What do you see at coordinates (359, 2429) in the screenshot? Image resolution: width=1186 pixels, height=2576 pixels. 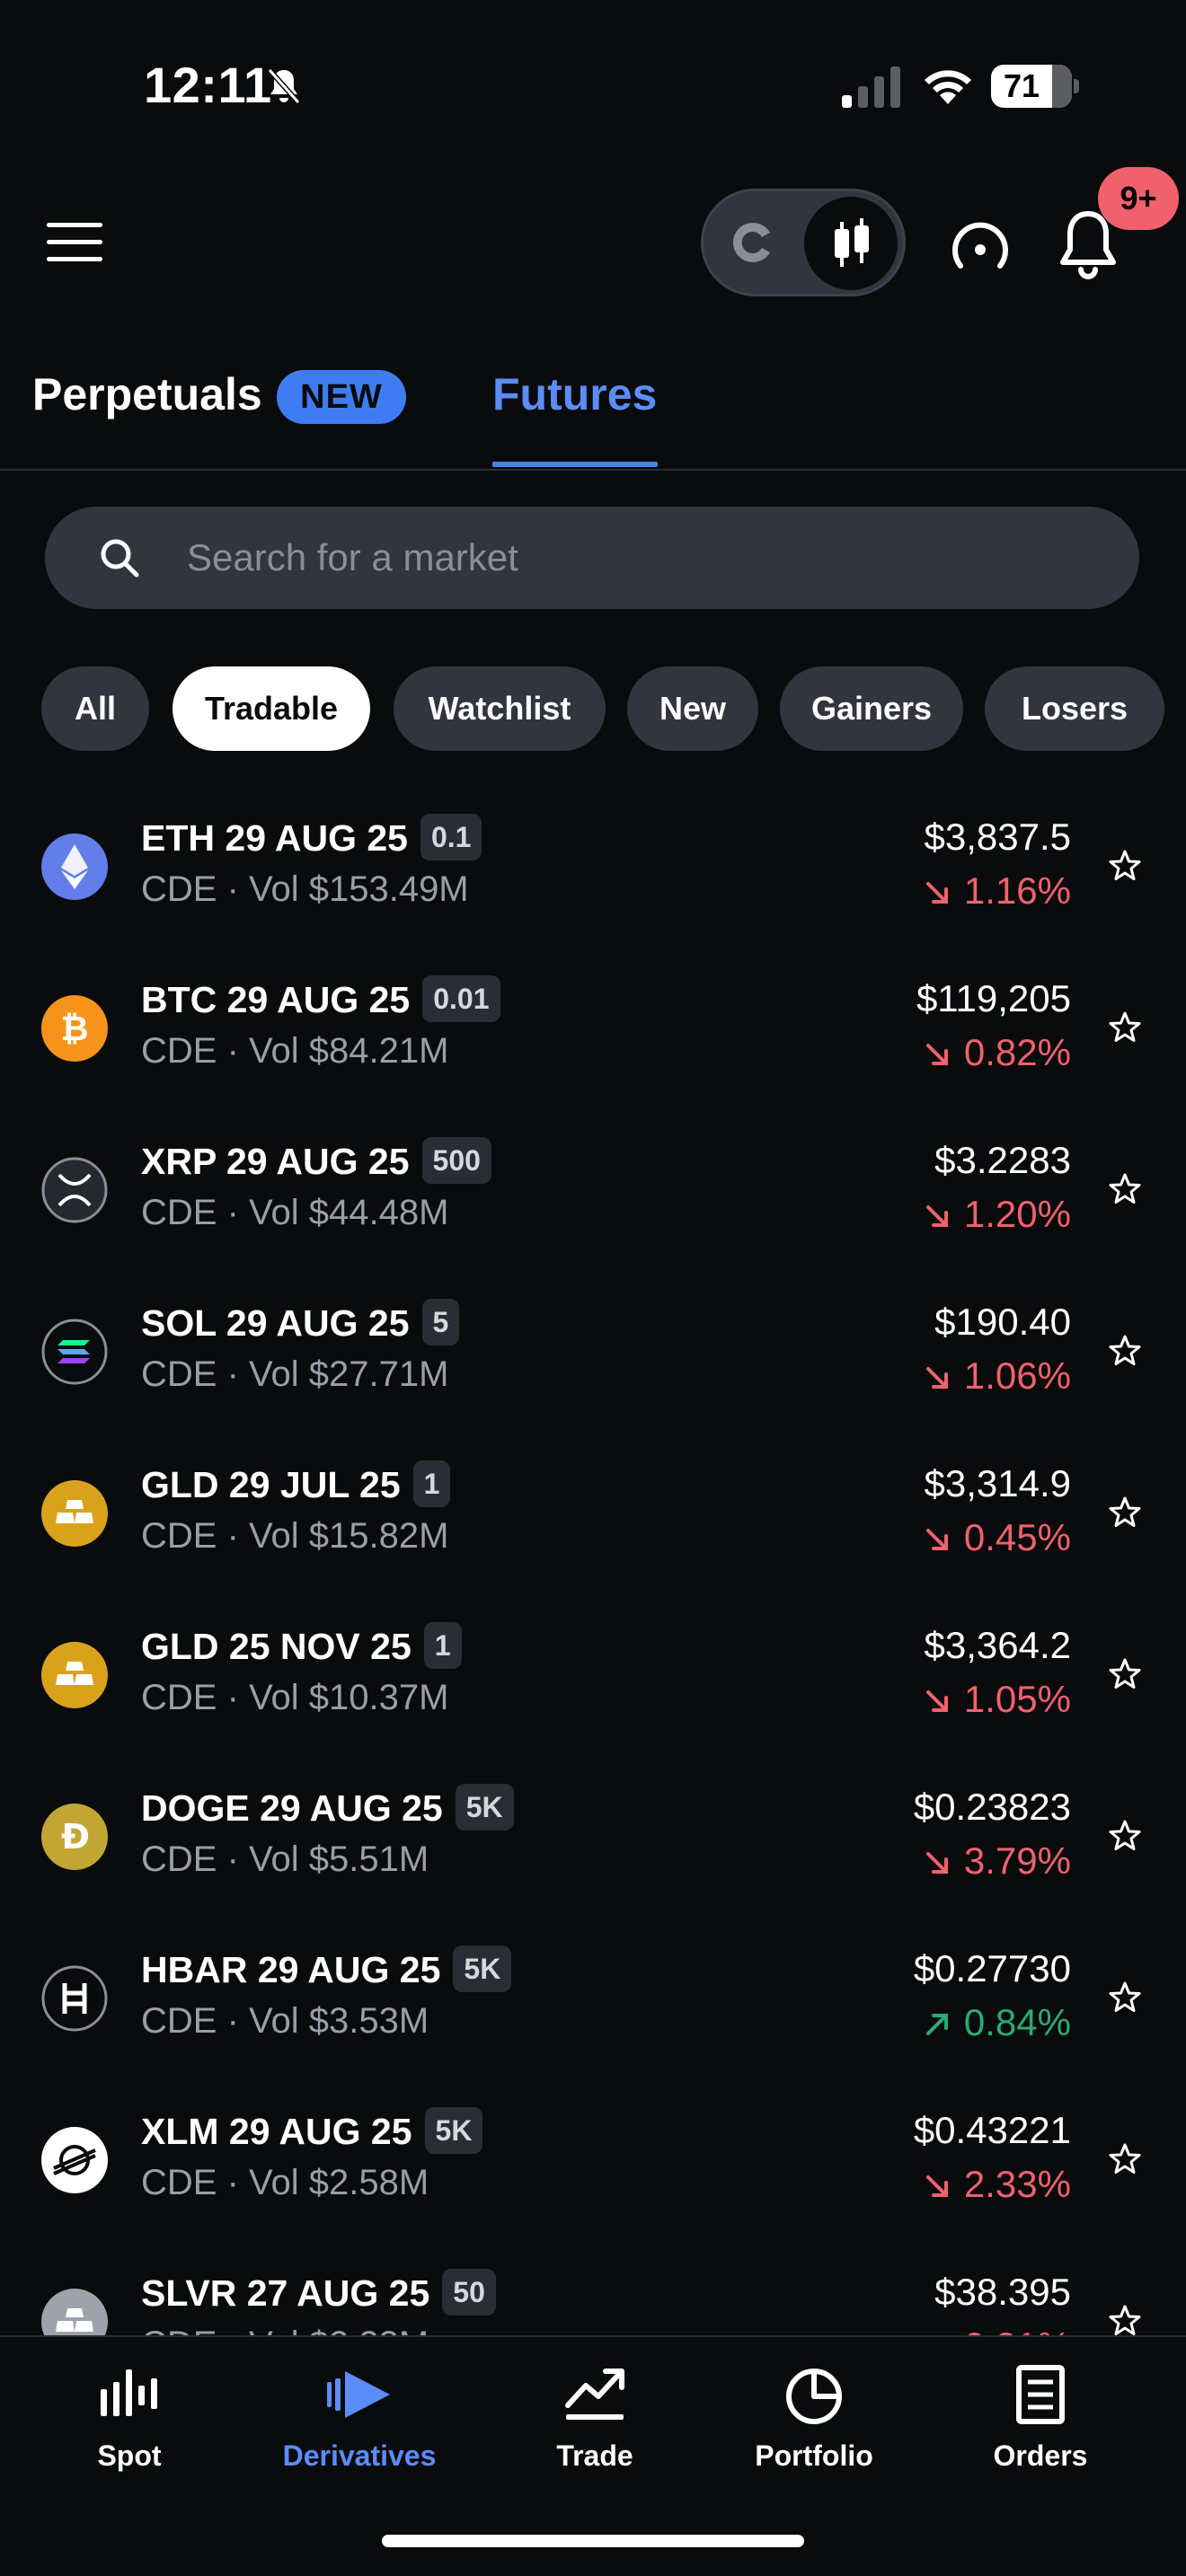 I see `nav-derivatives: Derivatives` at bounding box center [359, 2429].